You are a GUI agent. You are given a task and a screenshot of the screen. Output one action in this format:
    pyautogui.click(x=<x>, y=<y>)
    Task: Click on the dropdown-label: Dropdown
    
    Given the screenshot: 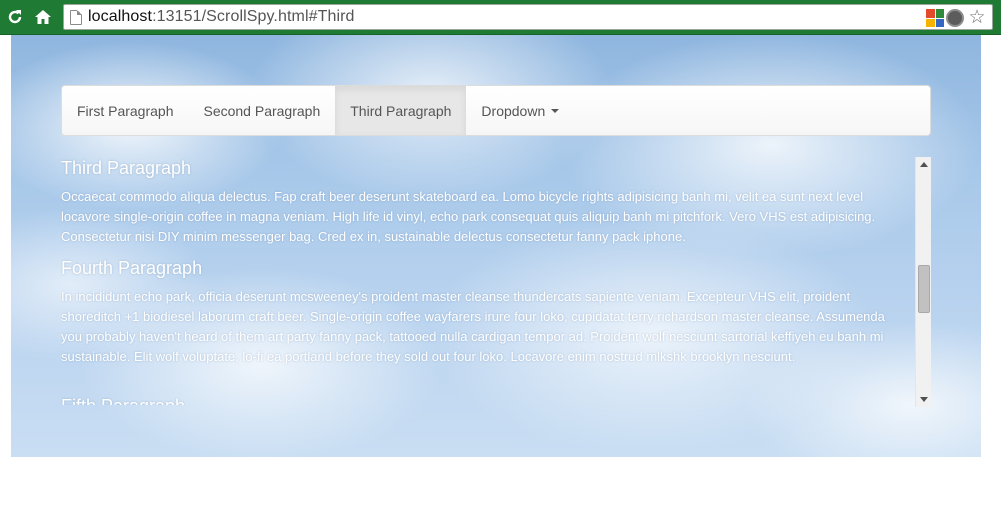 What is the action you would take?
    pyautogui.click(x=513, y=110)
    